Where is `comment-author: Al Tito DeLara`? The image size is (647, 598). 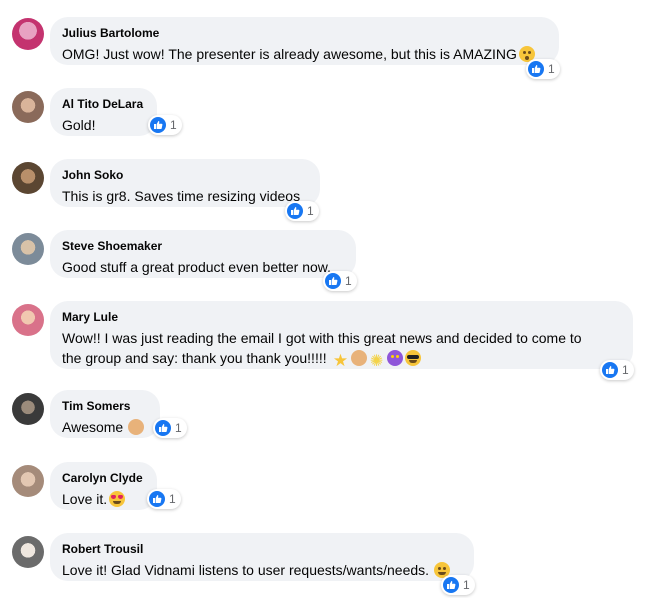
comment-author: Al Tito DeLara is located at coordinates (103, 104).